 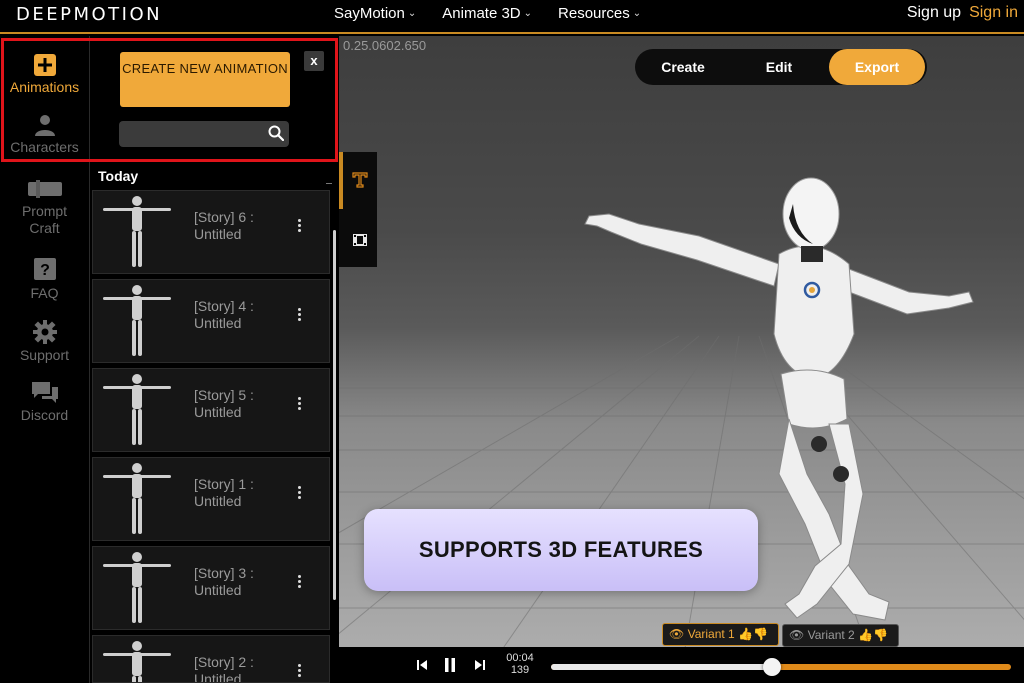 I want to click on rail-item-discord: Discord, so click(x=44, y=403).